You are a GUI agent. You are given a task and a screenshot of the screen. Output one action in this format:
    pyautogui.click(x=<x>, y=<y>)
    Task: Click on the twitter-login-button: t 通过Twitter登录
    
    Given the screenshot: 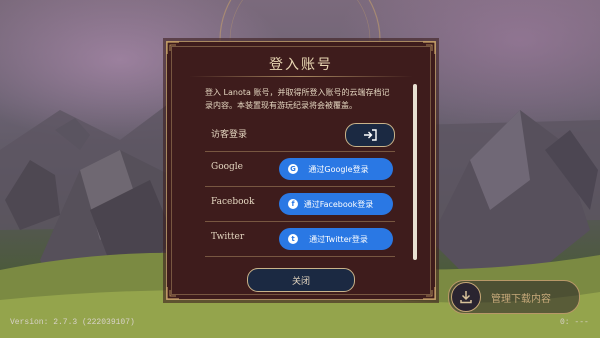 What is the action you would take?
    pyautogui.click(x=336, y=239)
    